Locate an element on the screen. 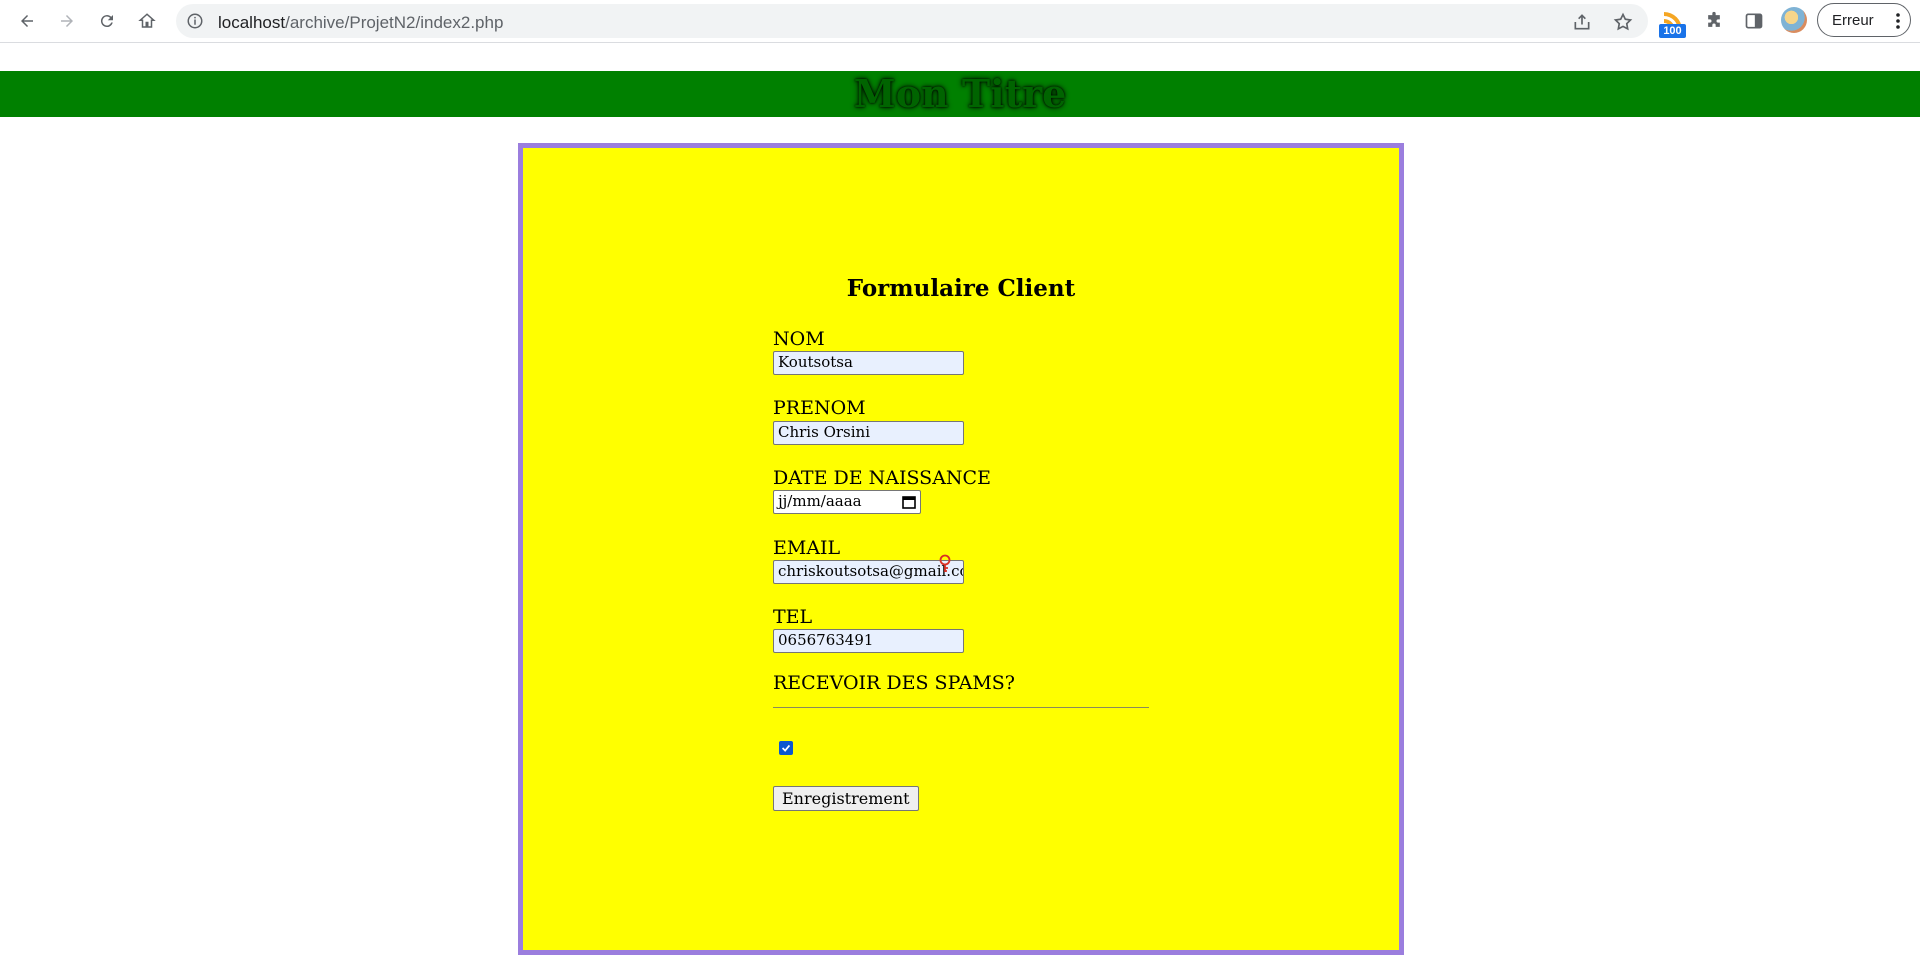  home-icon is located at coordinates (147, 20).